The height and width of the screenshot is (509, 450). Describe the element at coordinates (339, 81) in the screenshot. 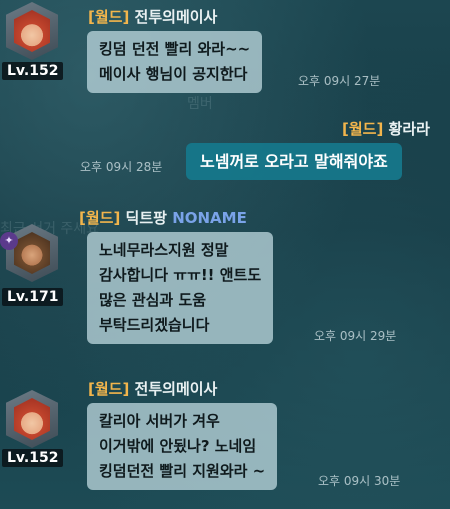

I see `timestamp: 오후 09시 27분` at that location.